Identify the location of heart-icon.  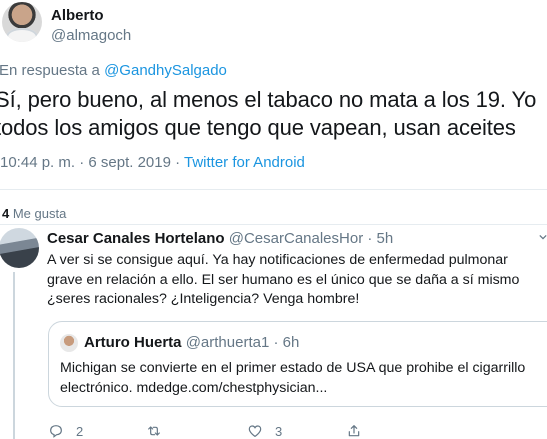
(255, 431).